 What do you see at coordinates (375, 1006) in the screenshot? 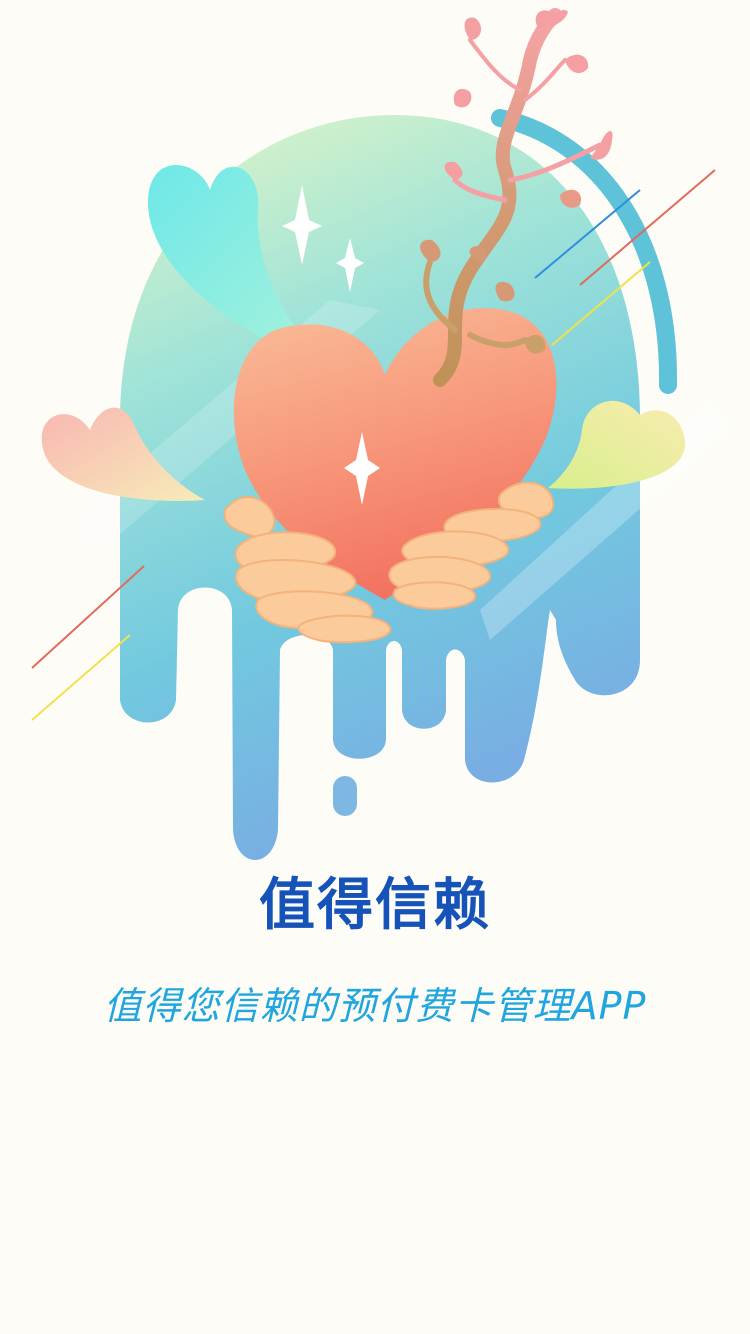
I see `splash-subtitle: 值得您信赖的预付费卡管理APP` at bounding box center [375, 1006].